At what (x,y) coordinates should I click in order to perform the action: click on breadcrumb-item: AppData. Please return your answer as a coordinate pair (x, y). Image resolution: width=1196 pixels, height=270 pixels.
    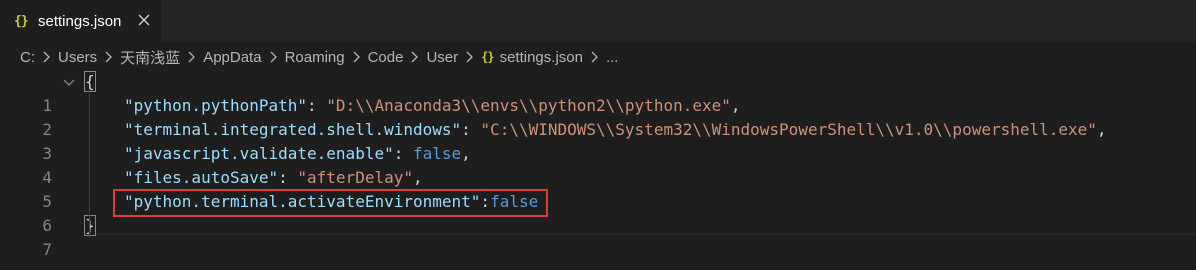
    Looking at the image, I should click on (232, 57).